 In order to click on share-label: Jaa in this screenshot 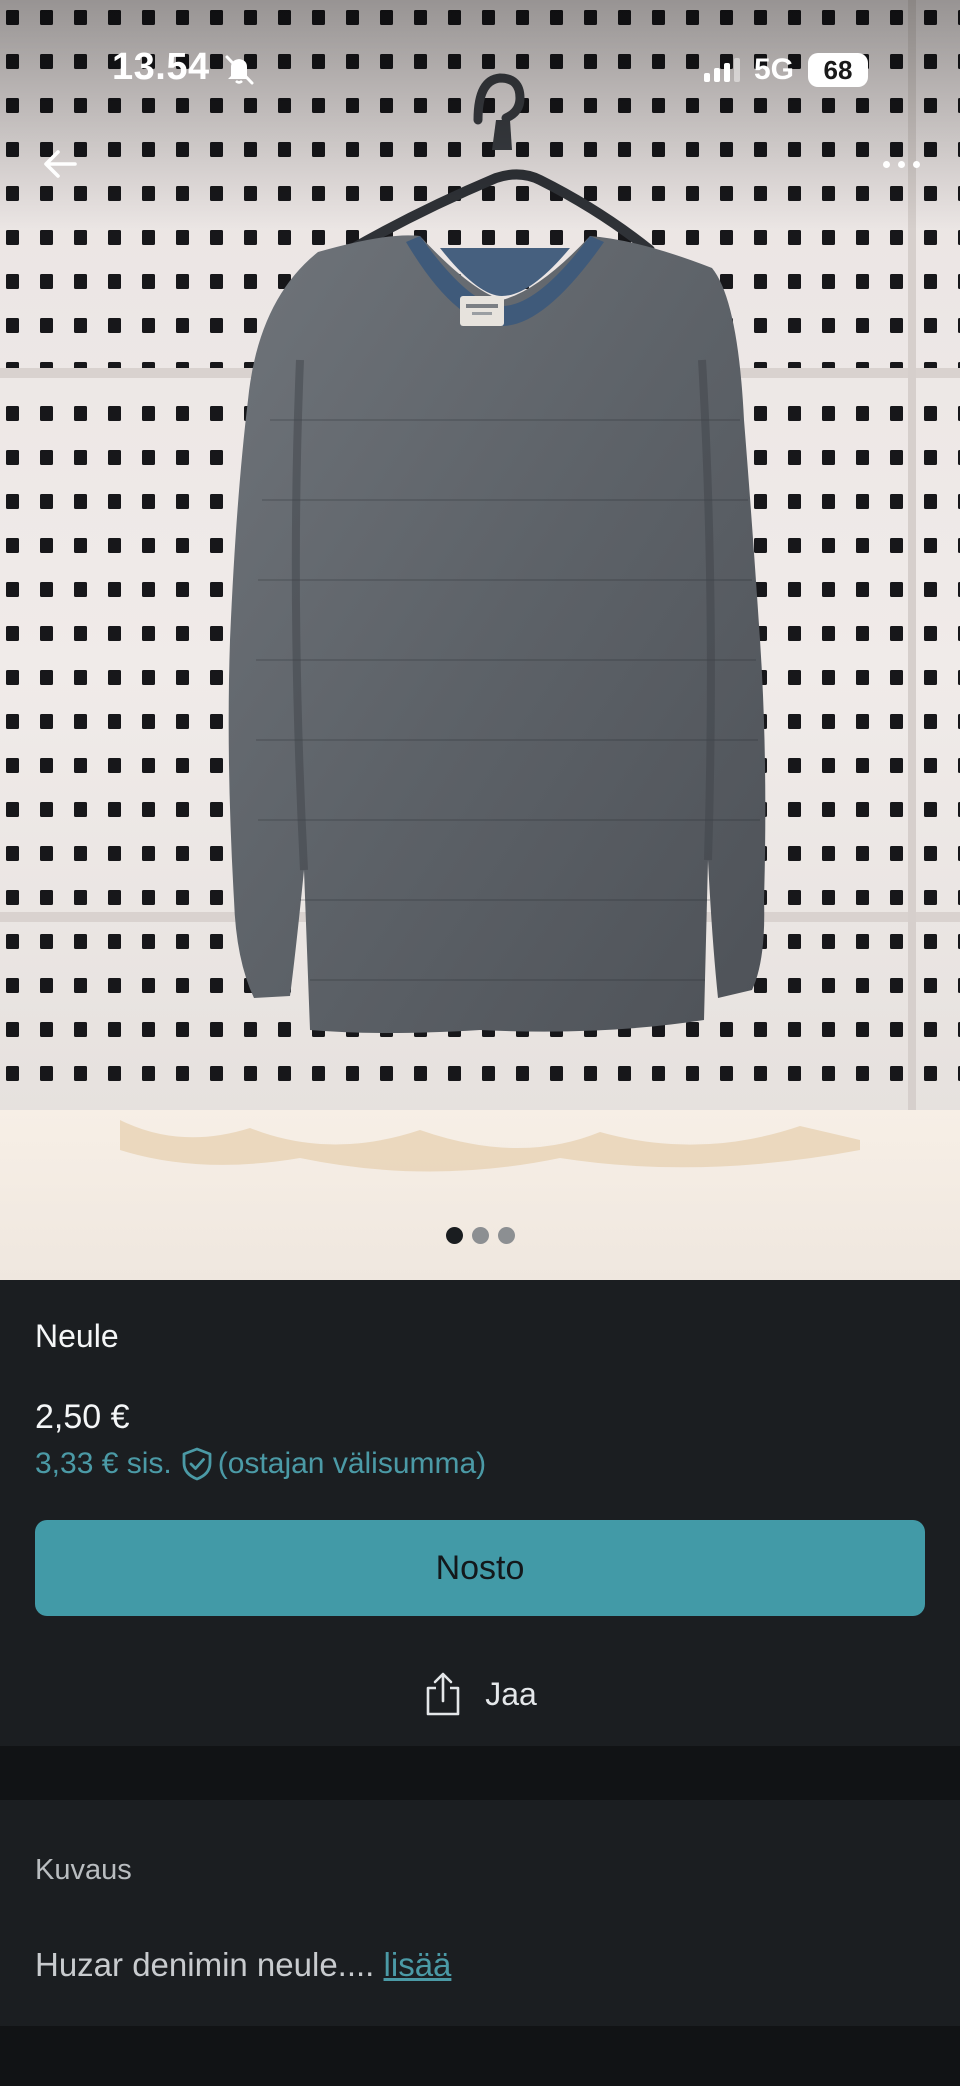, I will do `click(511, 1693)`.